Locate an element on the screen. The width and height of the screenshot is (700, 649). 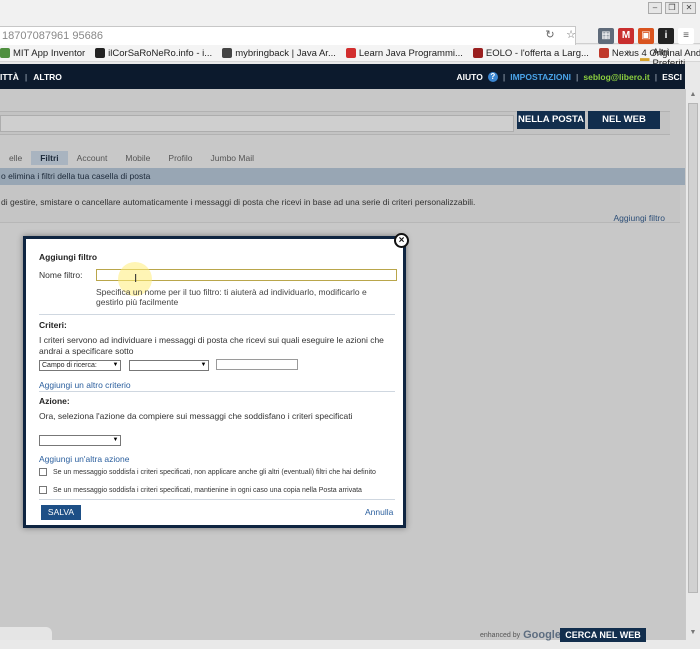
extension-icon: ▦ is located at coordinates (606, 36).